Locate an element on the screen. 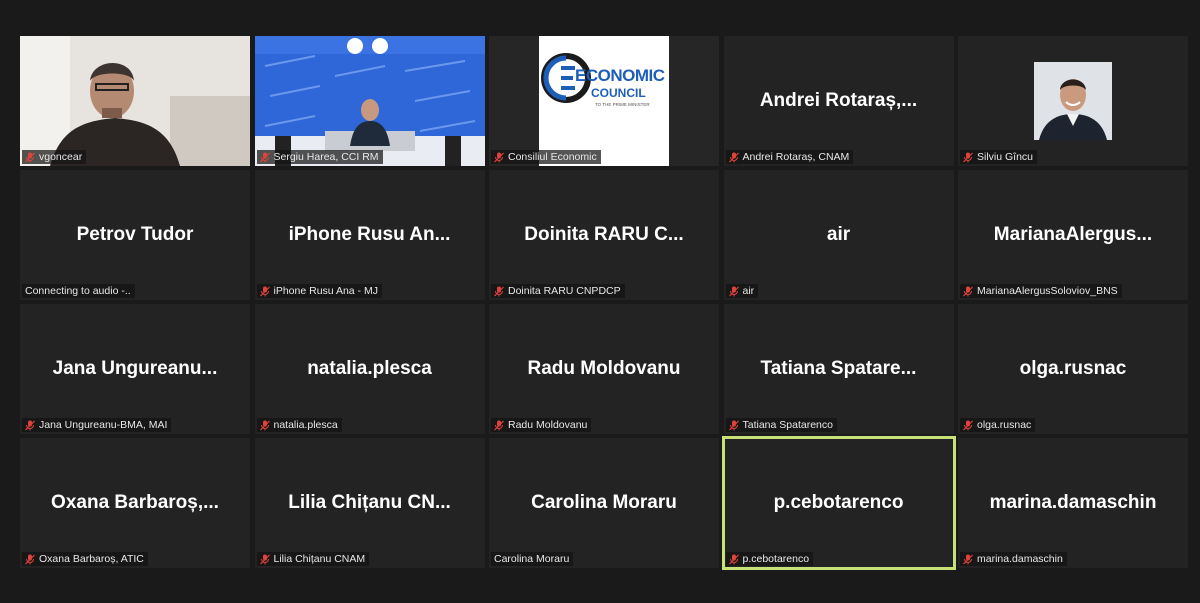  participant-tile: Petrov Tudor Connecting to audio -.. is located at coordinates (135, 235).